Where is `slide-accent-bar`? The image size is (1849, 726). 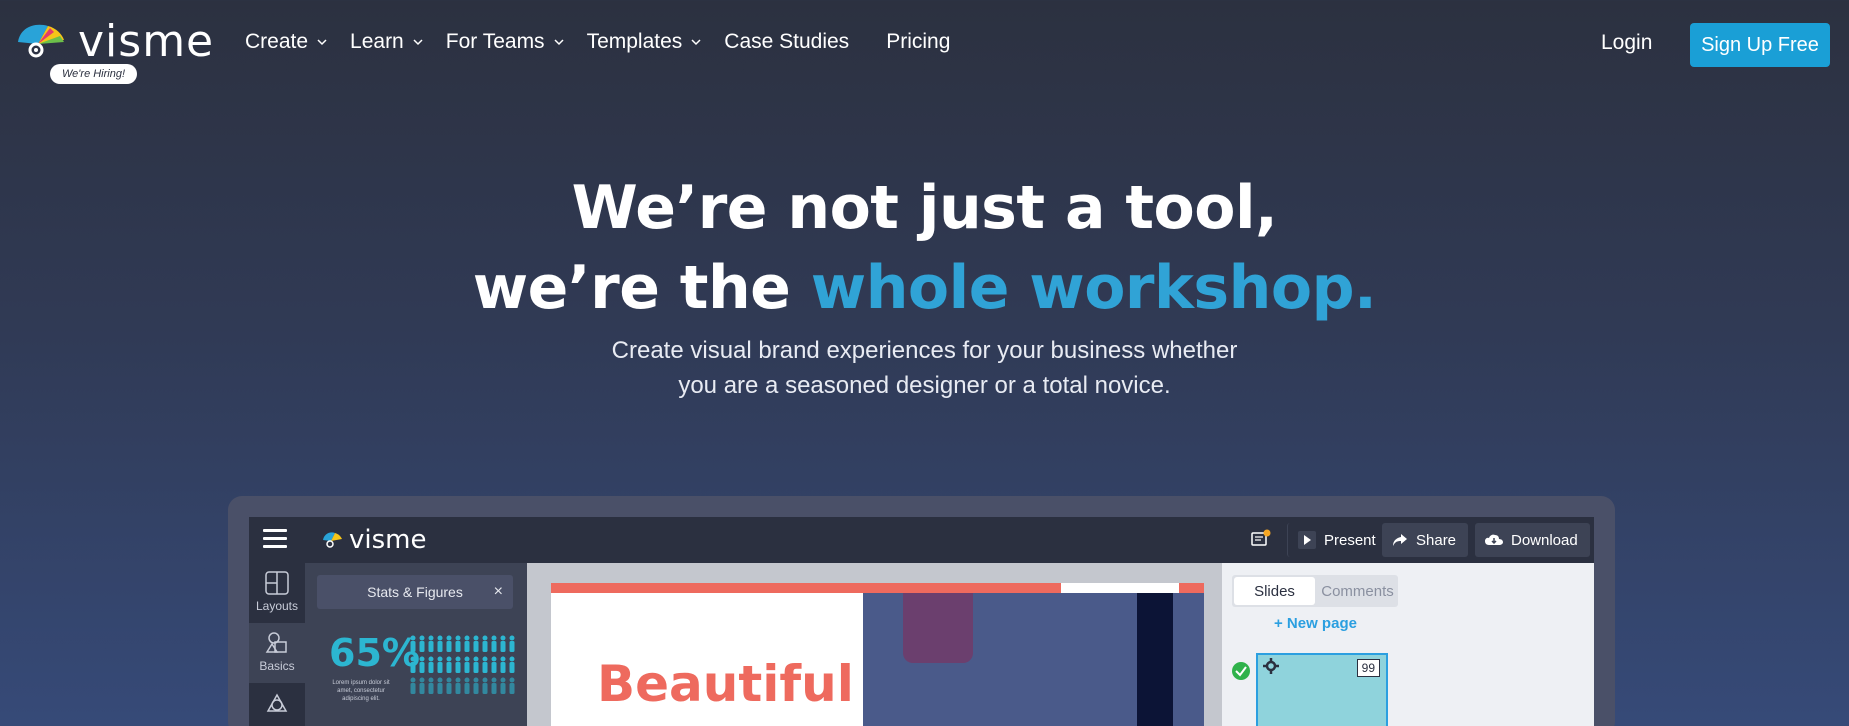 slide-accent-bar is located at coordinates (806, 588).